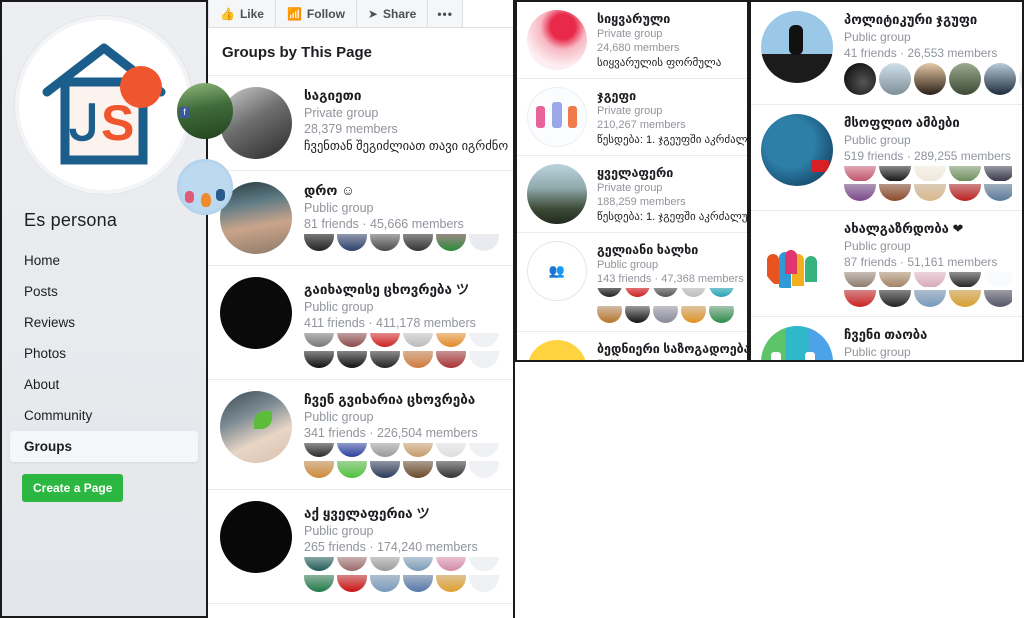  I want to click on follow-button: 📶 Follow, so click(316, 13).